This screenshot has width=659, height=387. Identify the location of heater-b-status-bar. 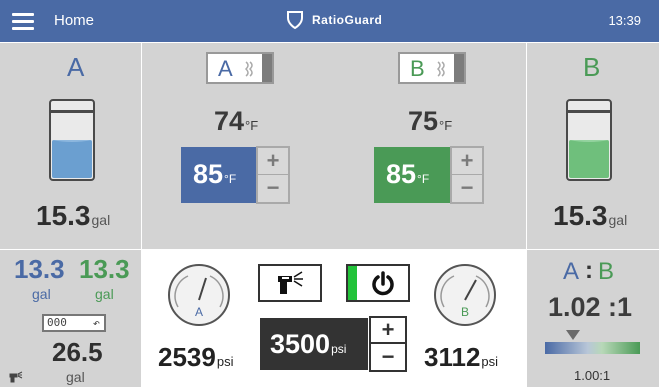
(459, 68).